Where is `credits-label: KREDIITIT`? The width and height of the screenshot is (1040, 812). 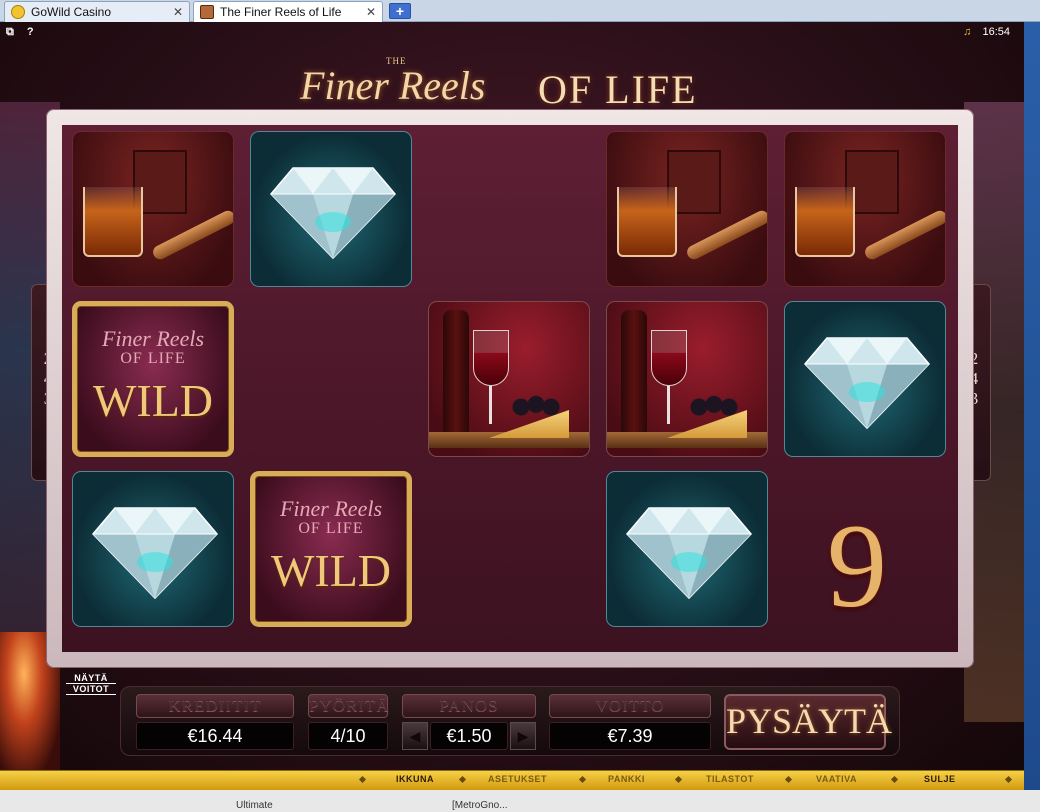 credits-label: KREDIITIT is located at coordinates (215, 706).